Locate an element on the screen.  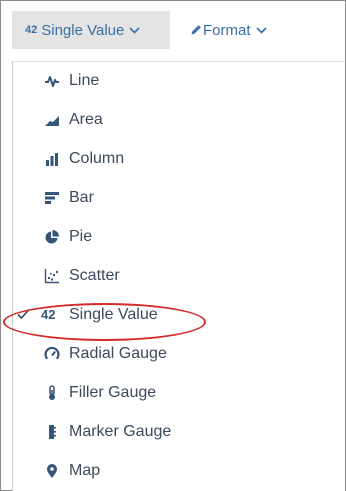
map-pin-icon is located at coordinates (52, 471).